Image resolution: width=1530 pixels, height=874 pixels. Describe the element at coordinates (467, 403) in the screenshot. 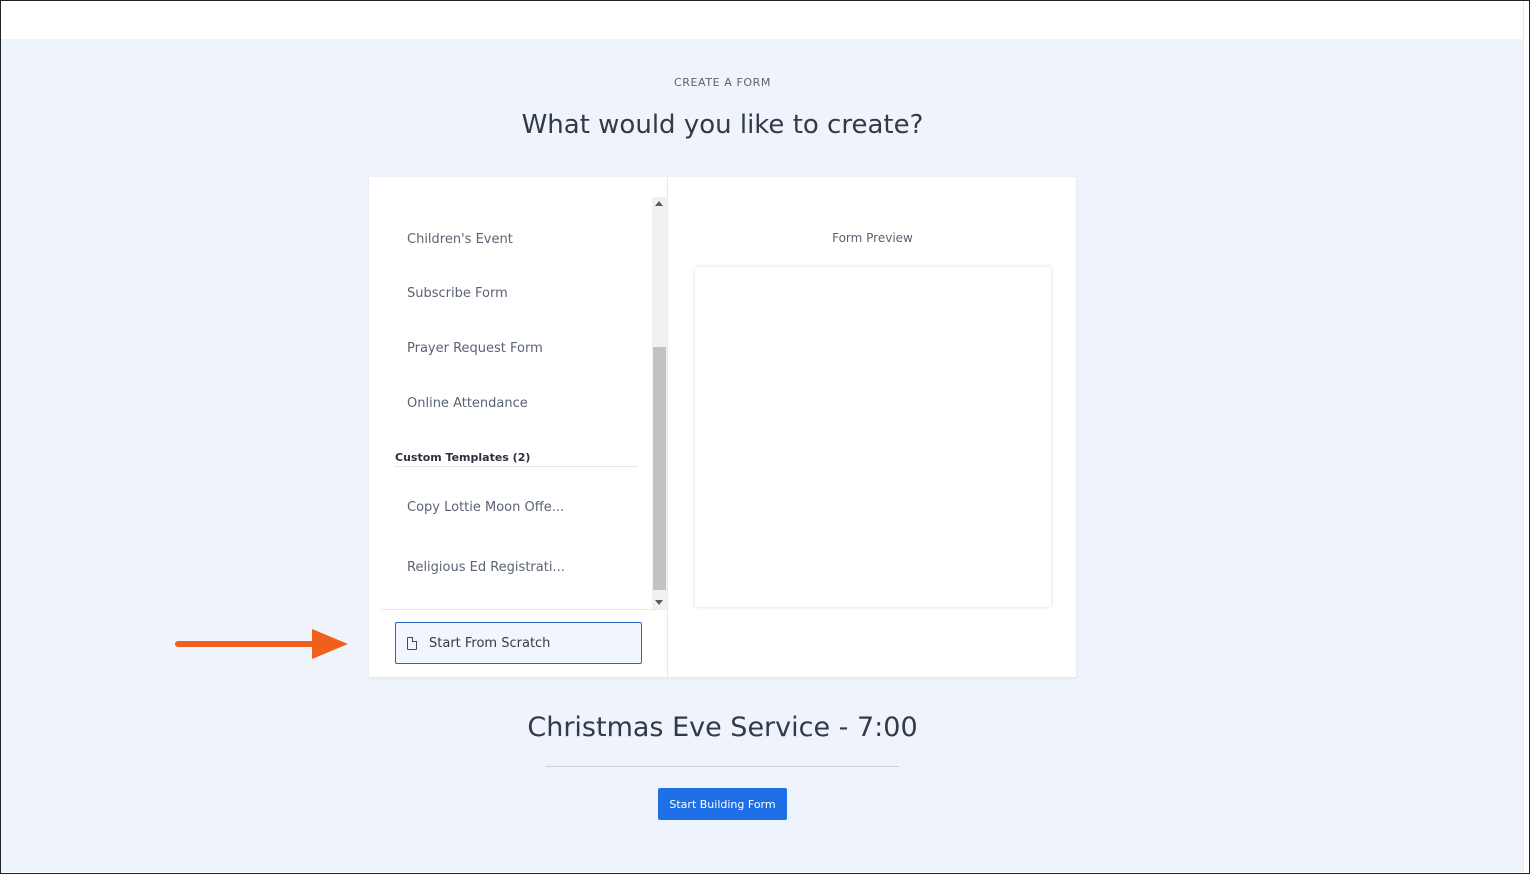

I see `template-item-online-attendance: Online Attendance` at that location.